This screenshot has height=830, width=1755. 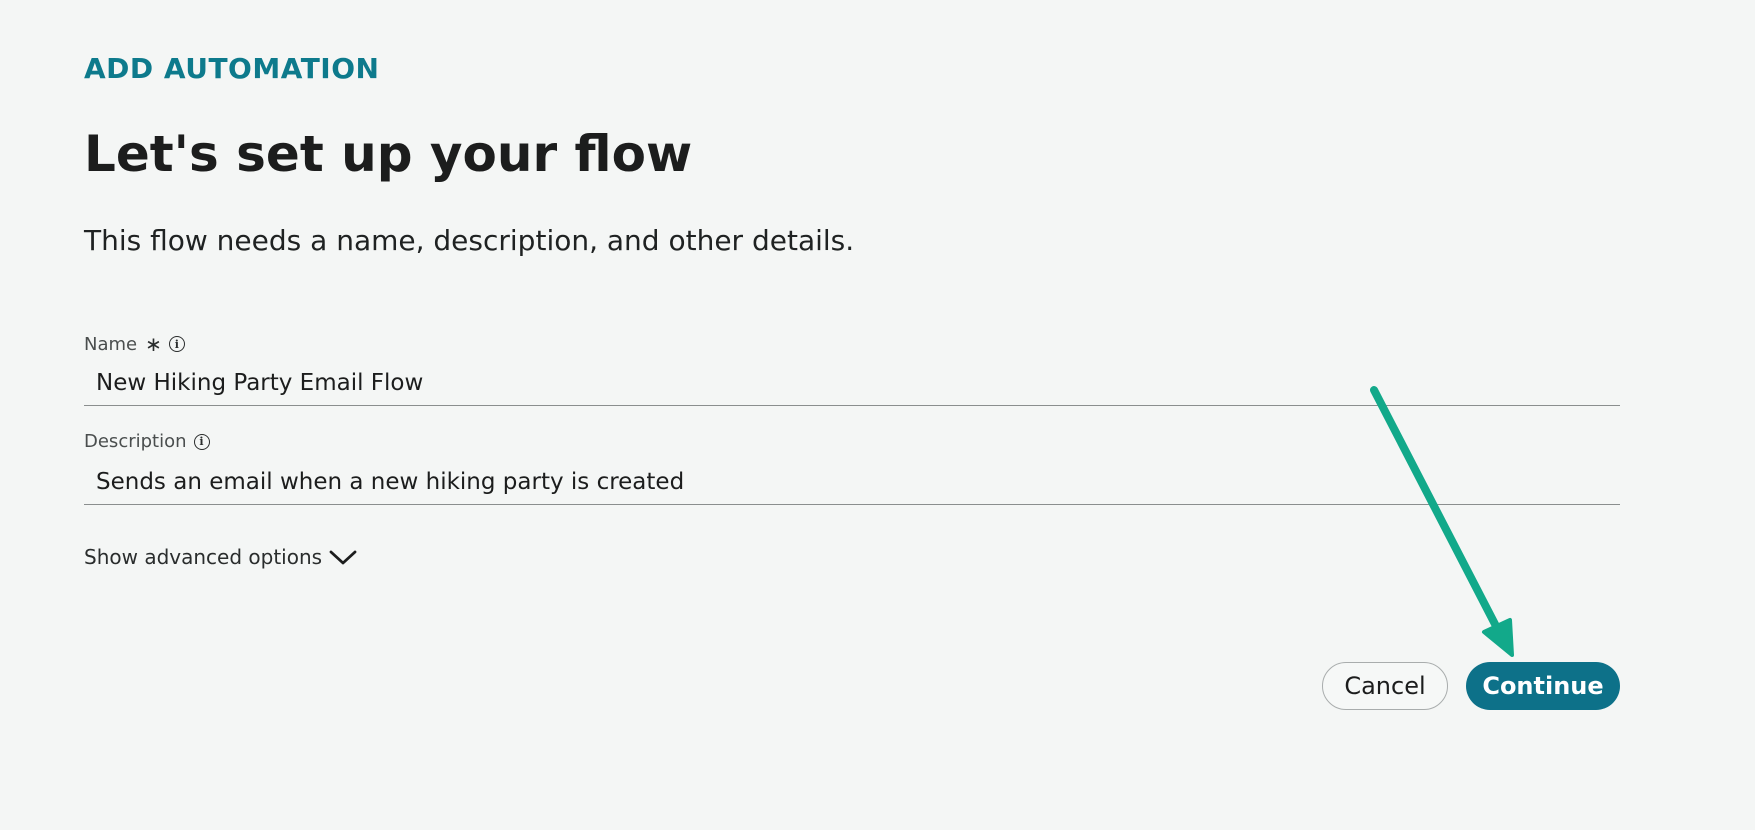 What do you see at coordinates (1543, 686) in the screenshot?
I see `continue-button: Continue` at bounding box center [1543, 686].